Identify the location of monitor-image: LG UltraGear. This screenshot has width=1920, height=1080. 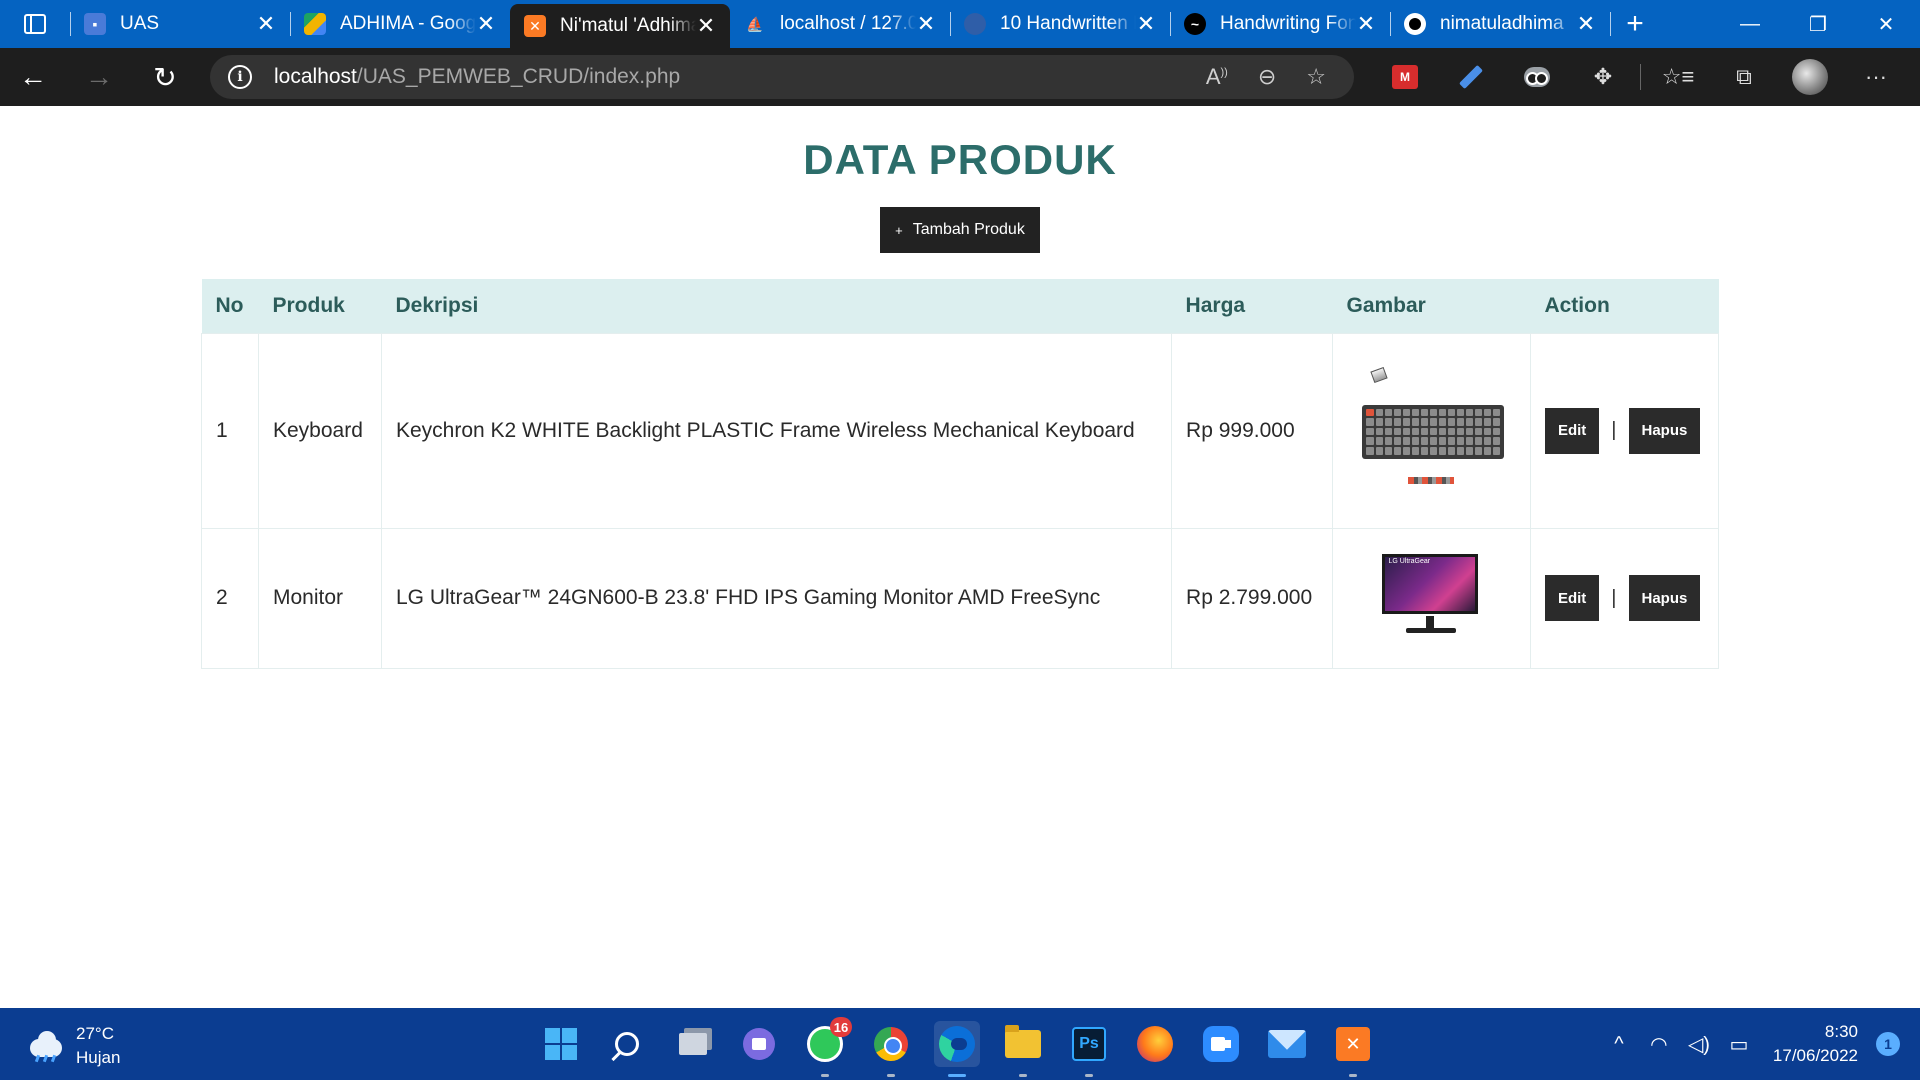
(1431, 595).